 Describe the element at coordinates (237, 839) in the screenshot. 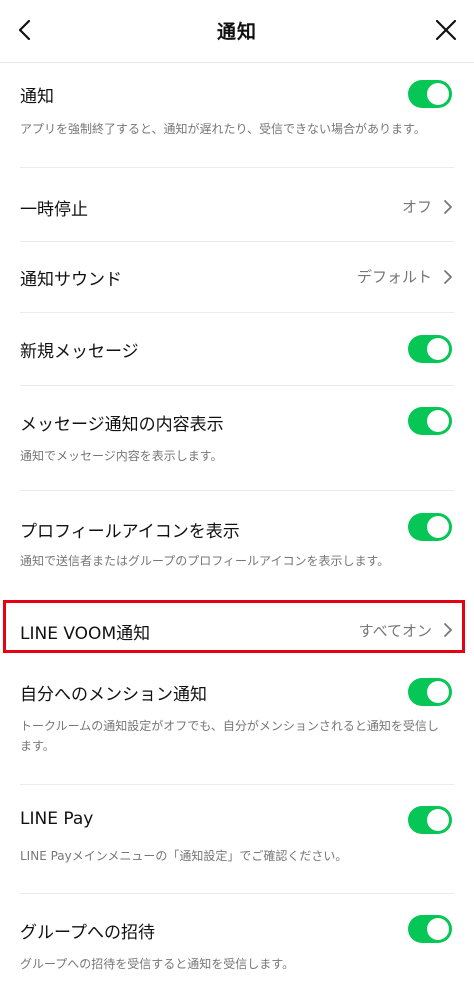

I see `setting-row-line-pay: LINE Pay LINE Payメインメニューの「通知設定」でご確認ください。` at that location.